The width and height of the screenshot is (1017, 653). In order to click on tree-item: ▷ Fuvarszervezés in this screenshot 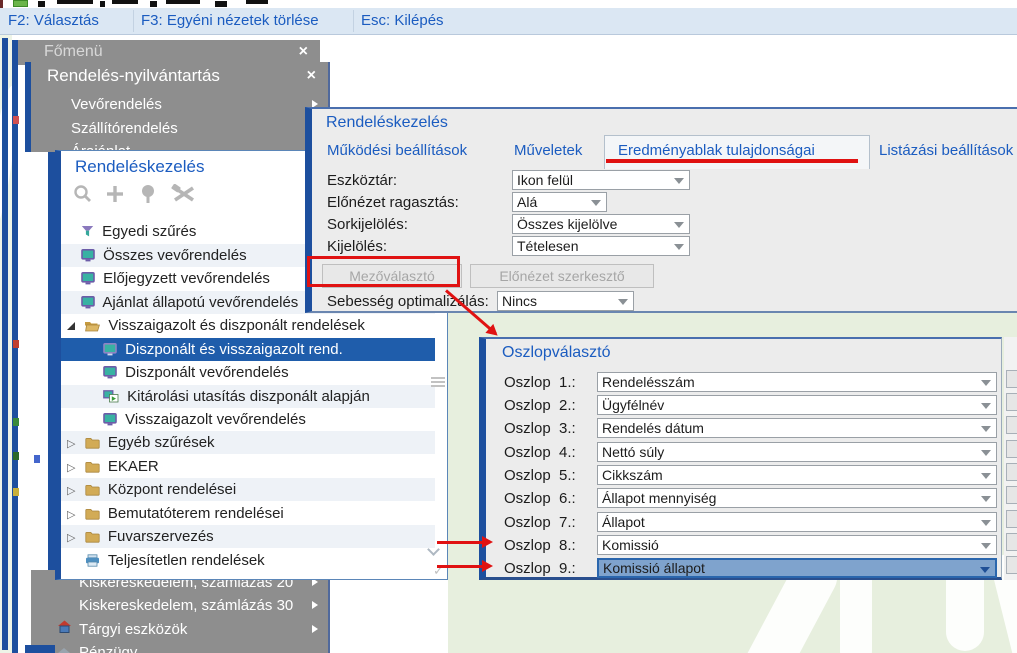, I will do `click(248, 536)`.